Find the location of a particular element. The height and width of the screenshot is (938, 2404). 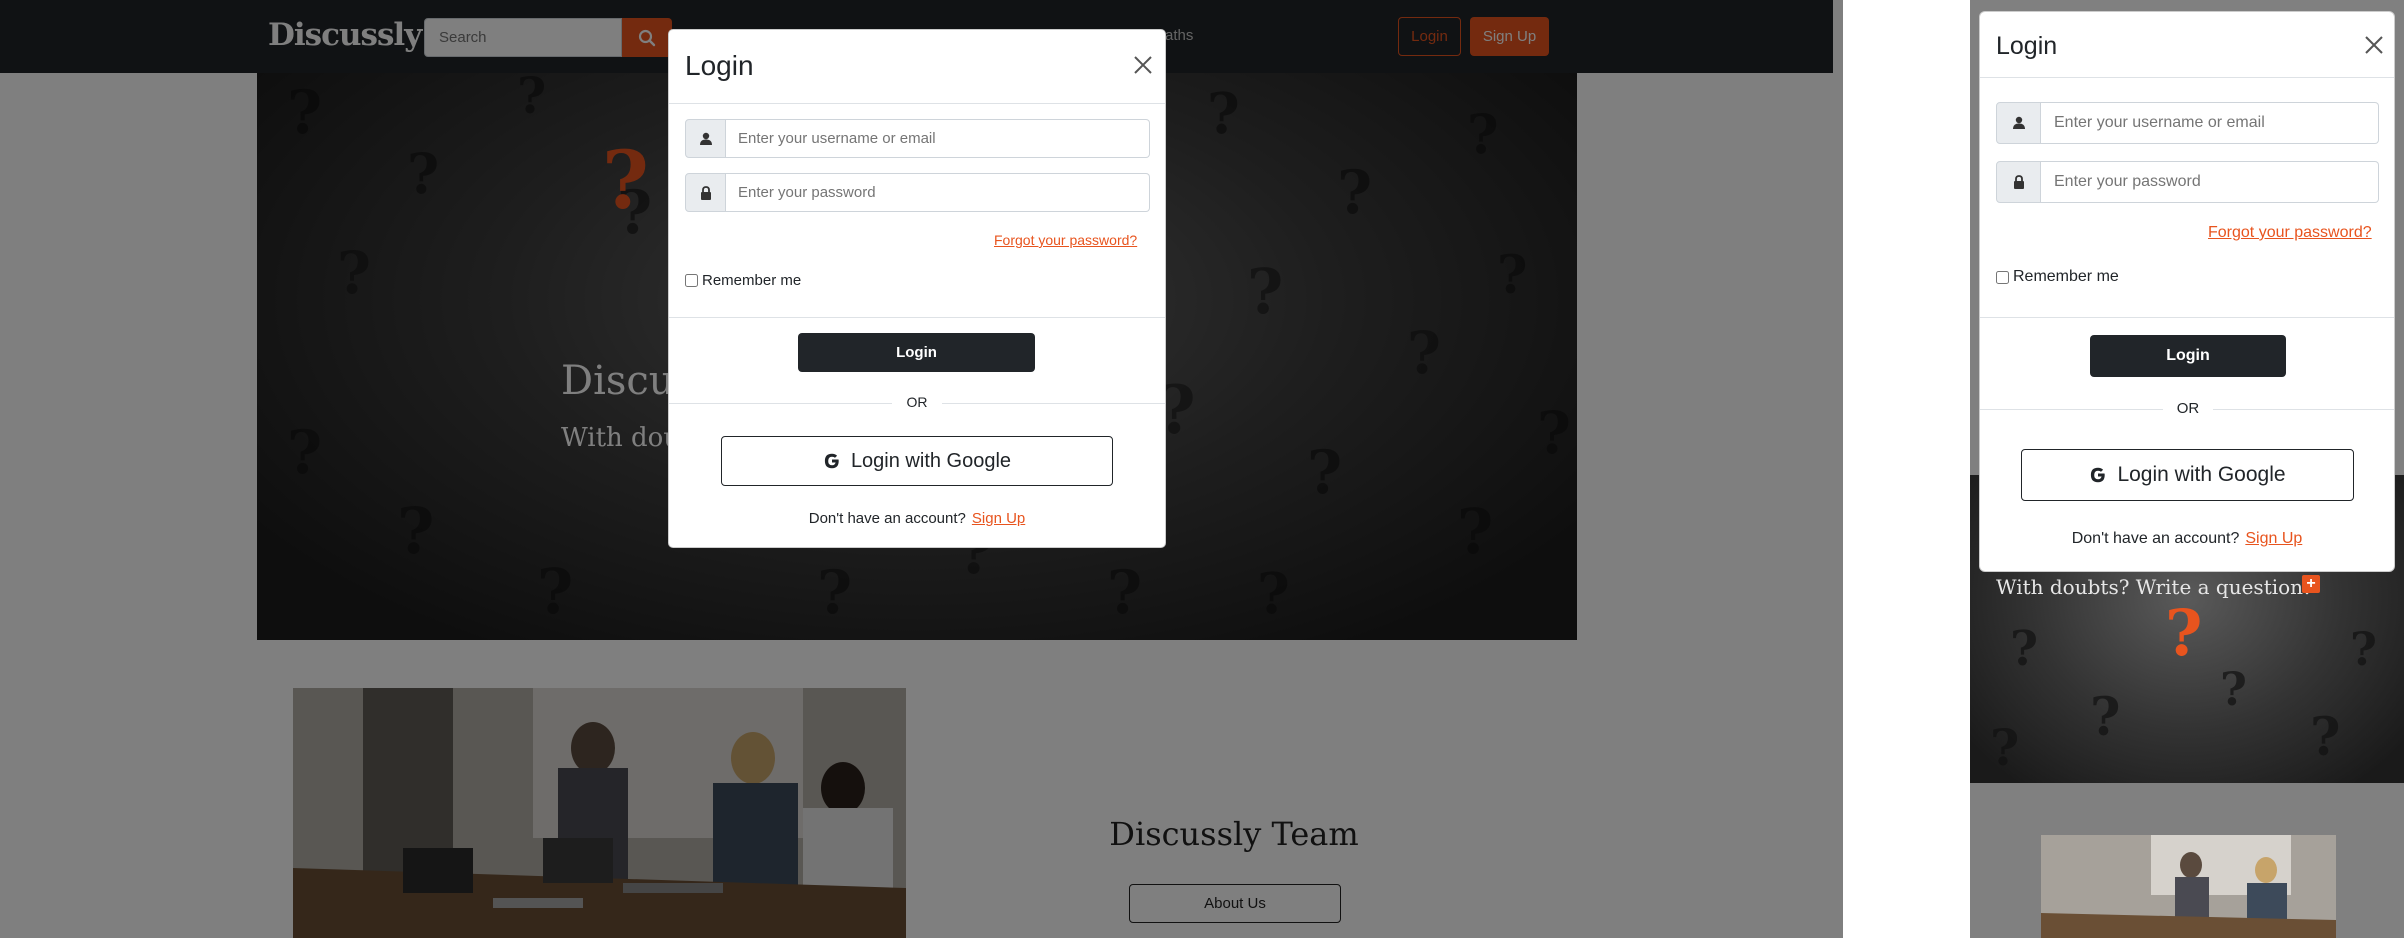

mobile-google-login-button: Login with Google is located at coordinates (2187, 475).